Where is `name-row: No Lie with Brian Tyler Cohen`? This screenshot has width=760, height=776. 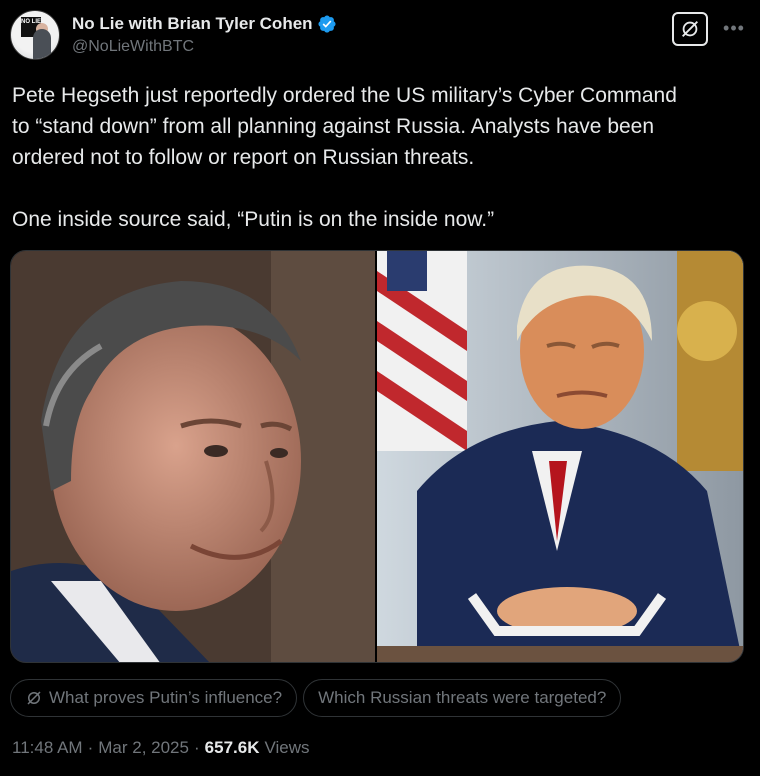
name-row: No Lie with Brian Tyler Cohen is located at coordinates (204, 24).